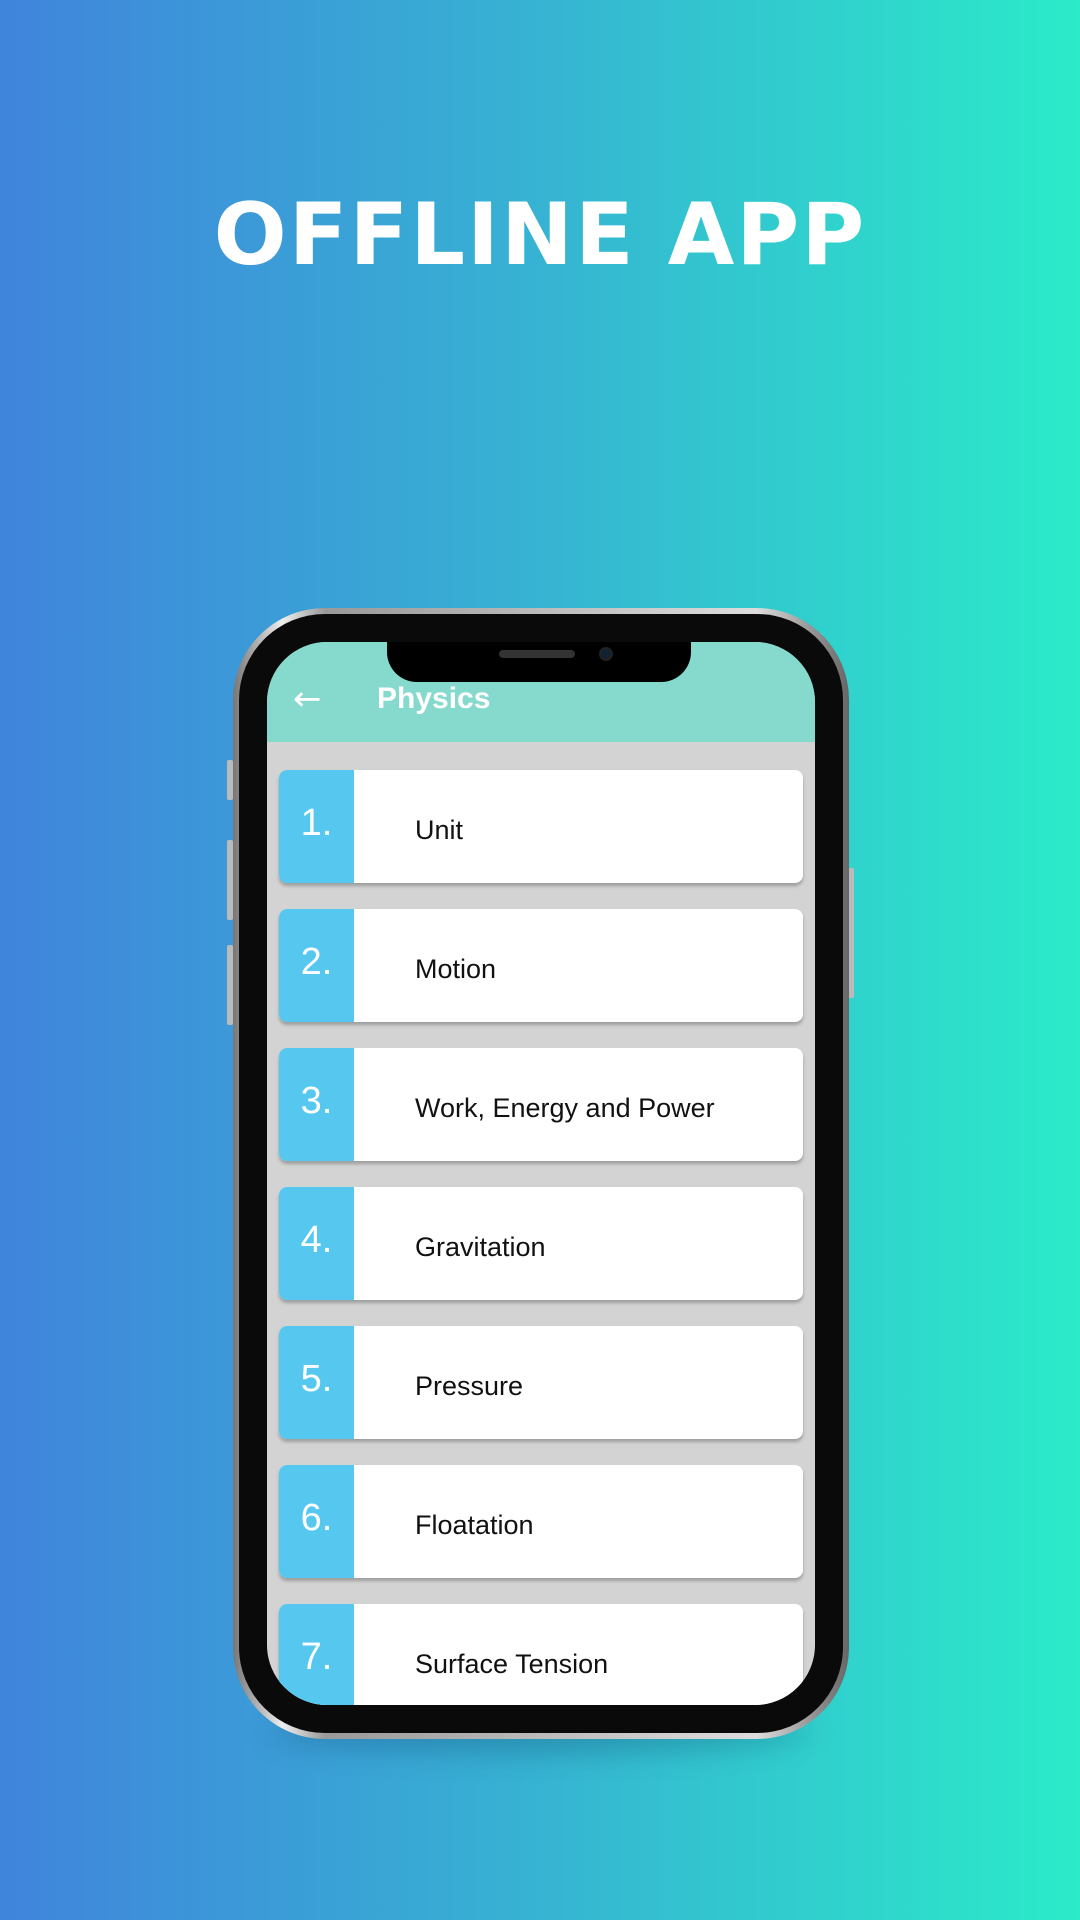  I want to click on chapter-item: 4. Gravitation, so click(541, 1243).